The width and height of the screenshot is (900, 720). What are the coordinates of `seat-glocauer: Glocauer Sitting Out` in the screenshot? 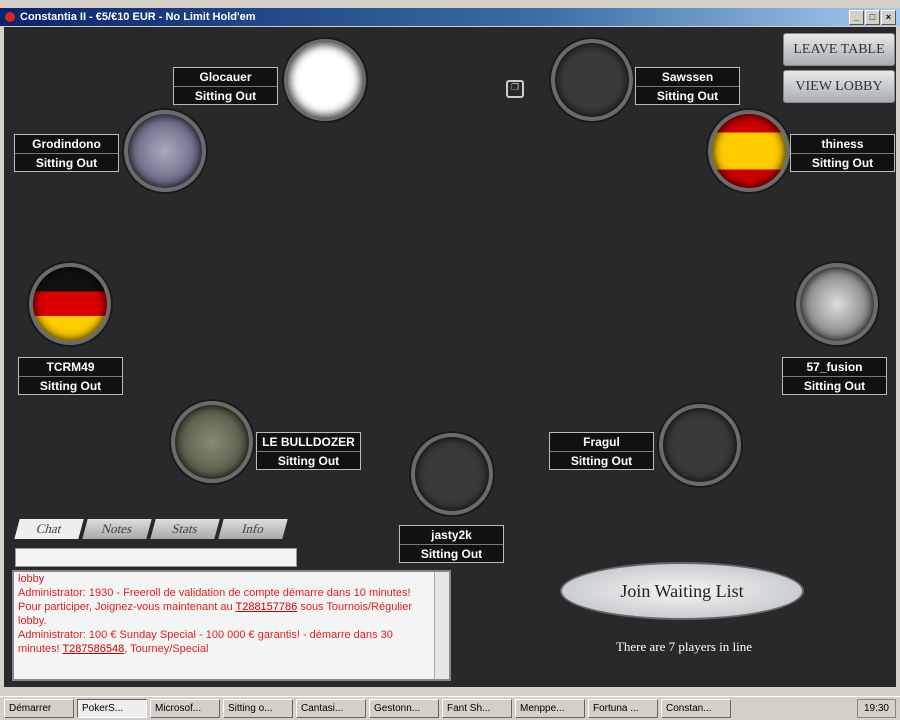 It's located at (225, 86).